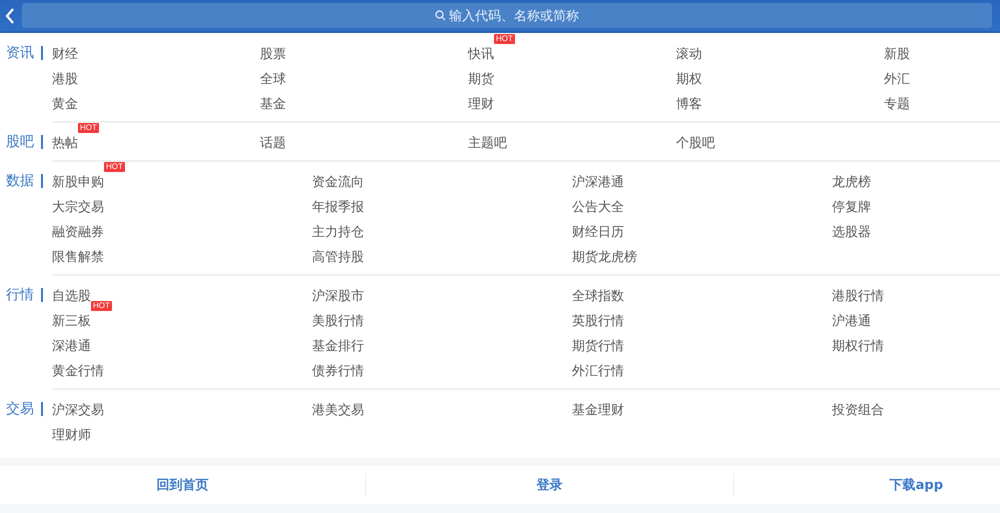 This screenshot has height=513, width=1000. Describe the element at coordinates (598, 296) in the screenshot. I see `menu-link: 全球指数` at that location.